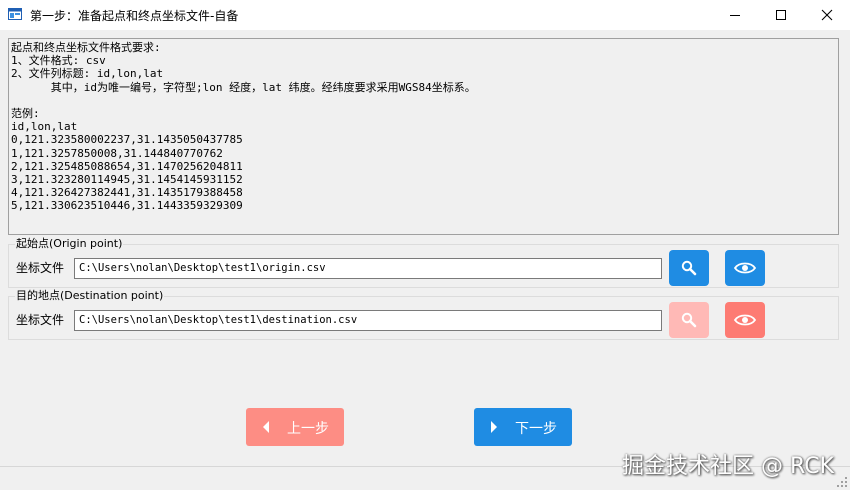  I want to click on maximize-button, so click(781, 15).